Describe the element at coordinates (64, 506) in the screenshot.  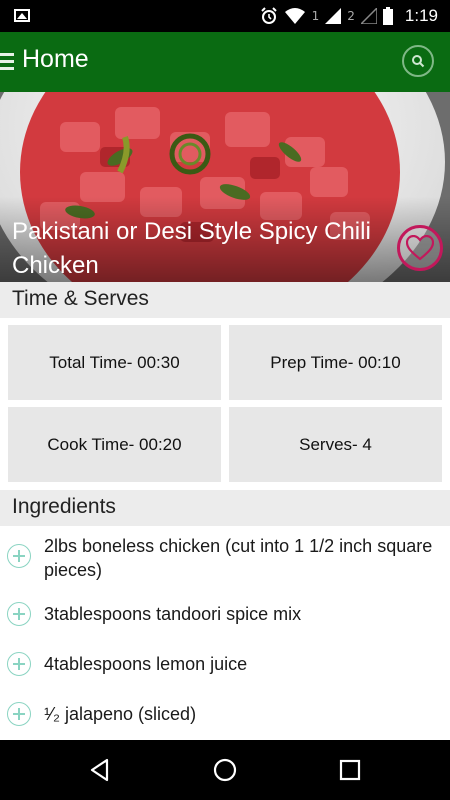
I see `ingredients-title: Ingredients` at that location.